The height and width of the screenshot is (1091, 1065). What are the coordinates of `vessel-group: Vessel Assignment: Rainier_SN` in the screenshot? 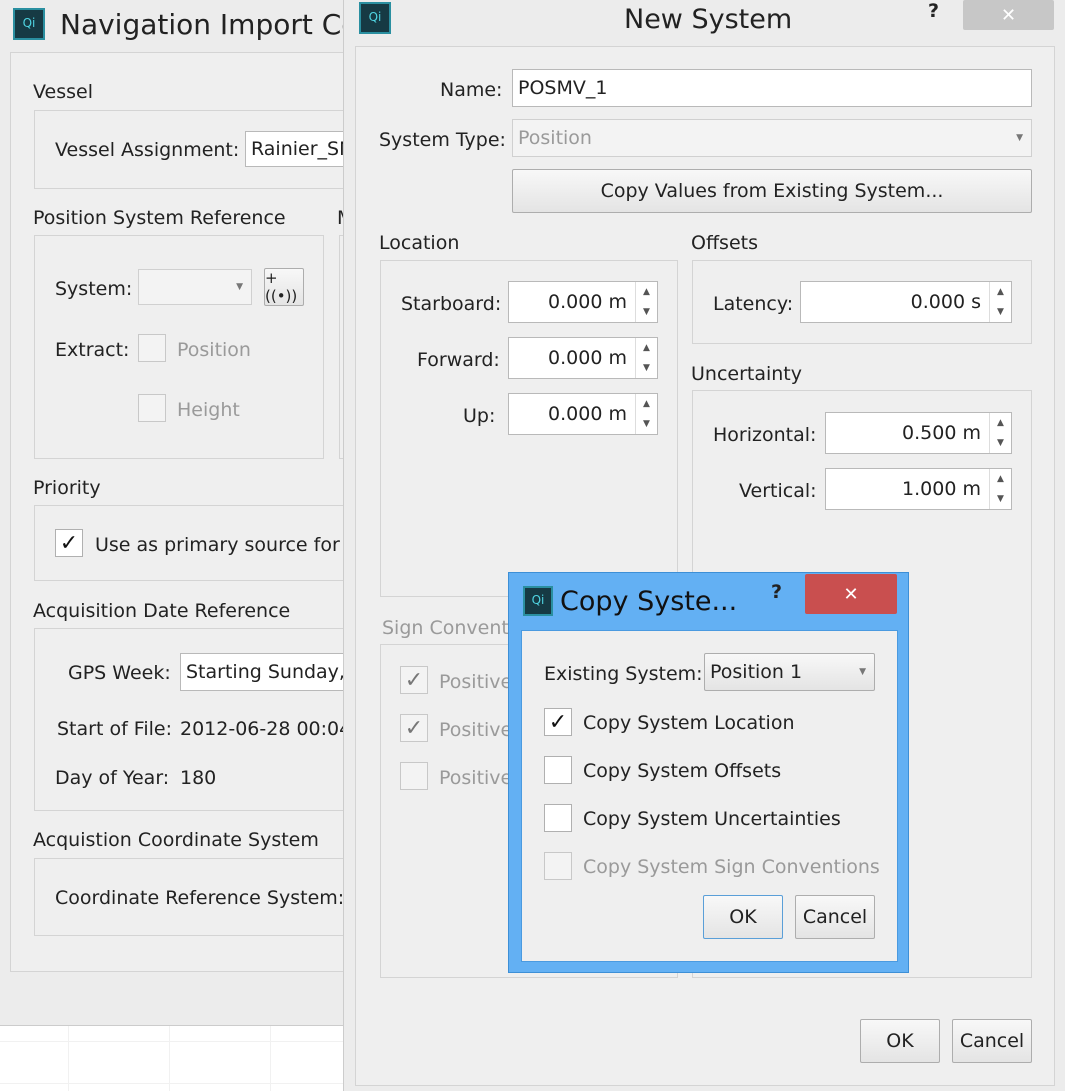 It's located at (199, 149).